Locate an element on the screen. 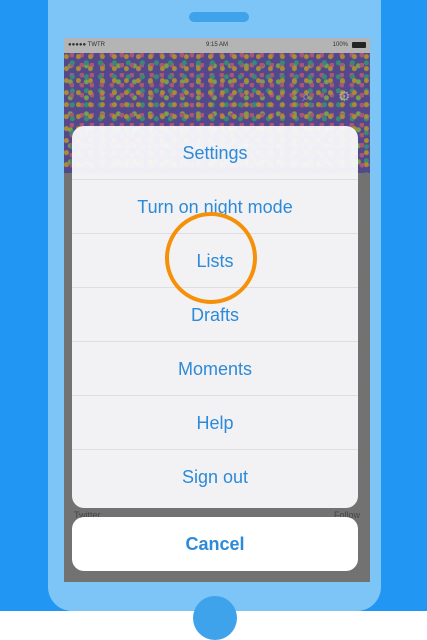 Image resolution: width=427 pixels, height=640 pixels. home-button is located at coordinates (215, 618).